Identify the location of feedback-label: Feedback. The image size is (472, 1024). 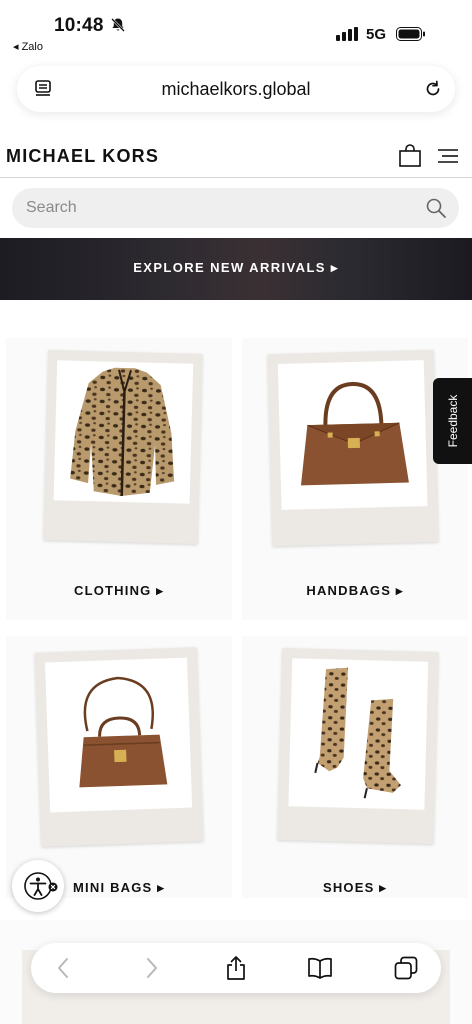
(452, 421).